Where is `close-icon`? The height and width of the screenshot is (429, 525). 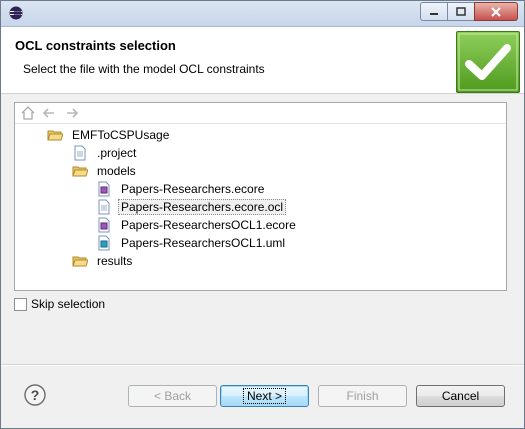
close-icon is located at coordinates (496, 11).